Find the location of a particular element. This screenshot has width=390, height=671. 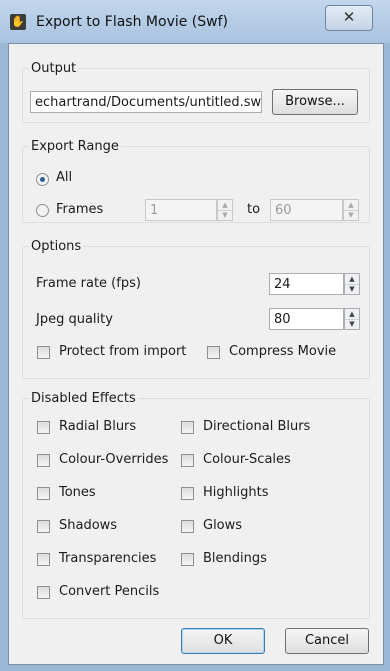

jpeg-quality-input: 80 is located at coordinates (306, 319).